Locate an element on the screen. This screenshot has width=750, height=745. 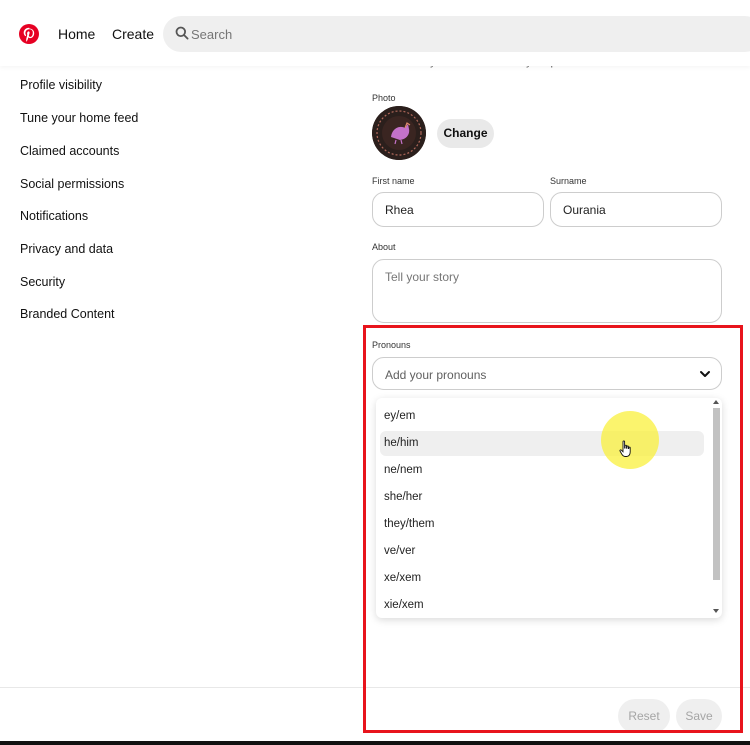
pinterest-logo-icon is located at coordinates (29, 34).